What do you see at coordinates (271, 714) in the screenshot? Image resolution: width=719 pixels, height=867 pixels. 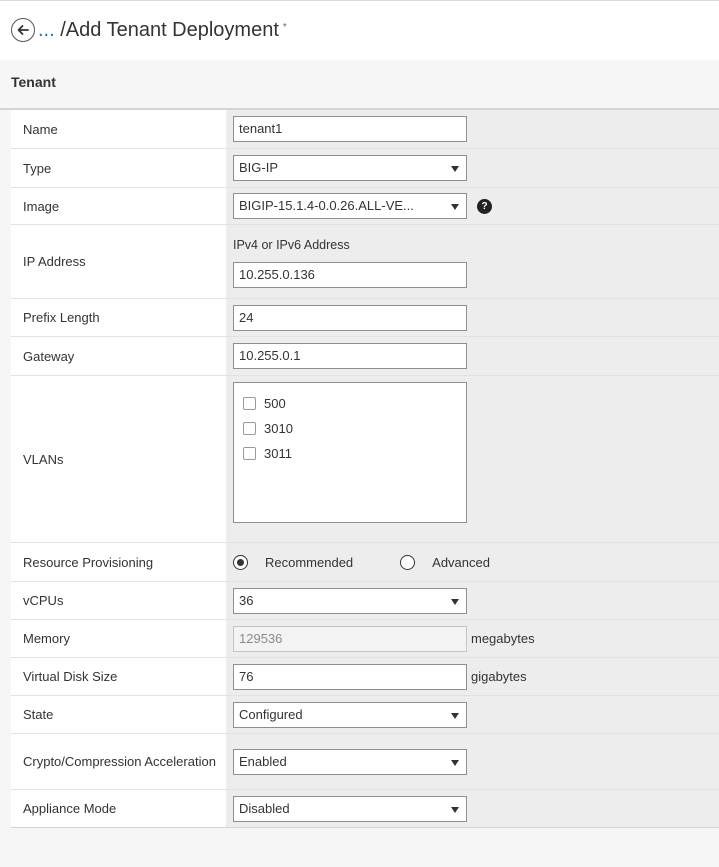 I see `state-select-value: Configured` at bounding box center [271, 714].